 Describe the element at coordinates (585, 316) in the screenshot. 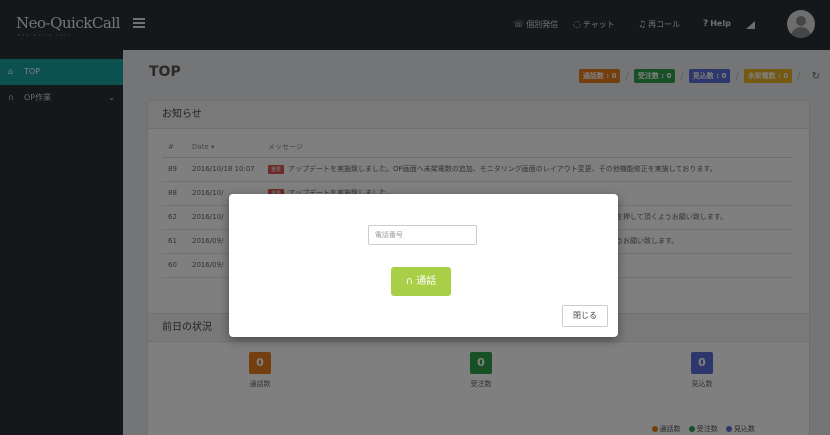

I see `close-button: 閉じる` at that location.